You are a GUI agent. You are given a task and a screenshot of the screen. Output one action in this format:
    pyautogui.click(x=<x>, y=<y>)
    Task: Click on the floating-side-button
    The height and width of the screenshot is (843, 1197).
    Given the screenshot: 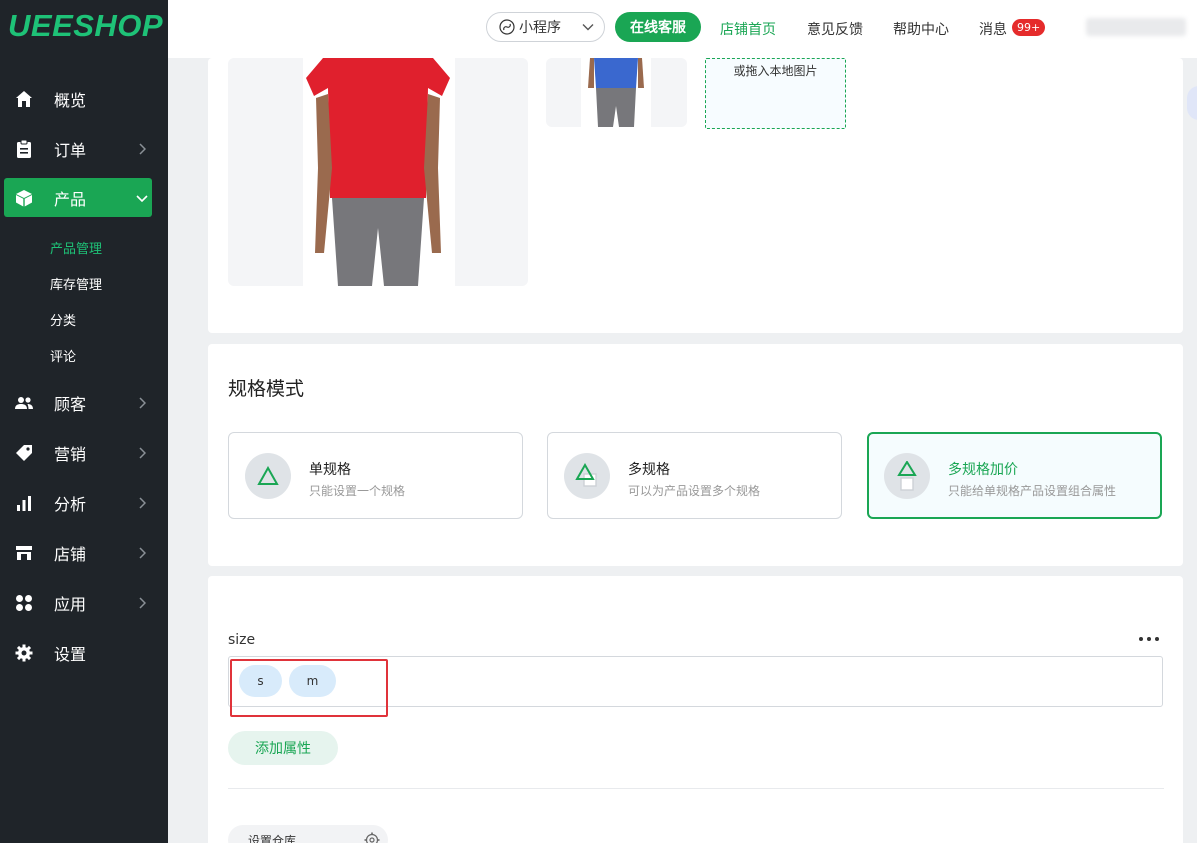 What is the action you would take?
    pyautogui.click(x=1192, y=103)
    